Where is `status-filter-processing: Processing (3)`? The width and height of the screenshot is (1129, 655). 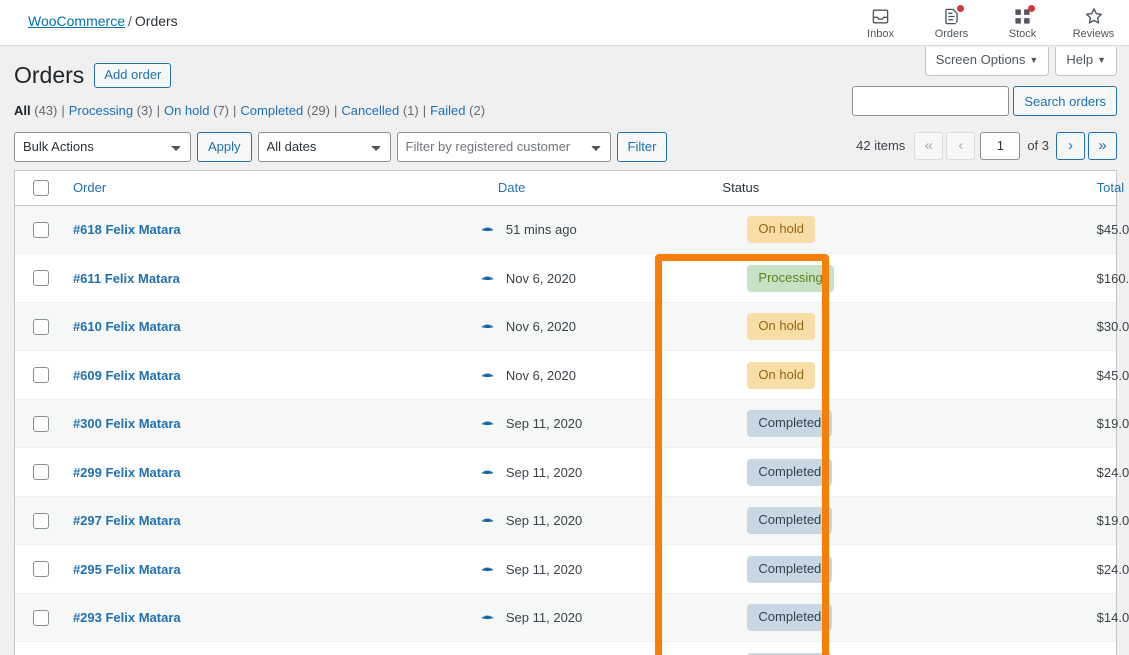 status-filter-processing: Processing (3) is located at coordinates (111, 110).